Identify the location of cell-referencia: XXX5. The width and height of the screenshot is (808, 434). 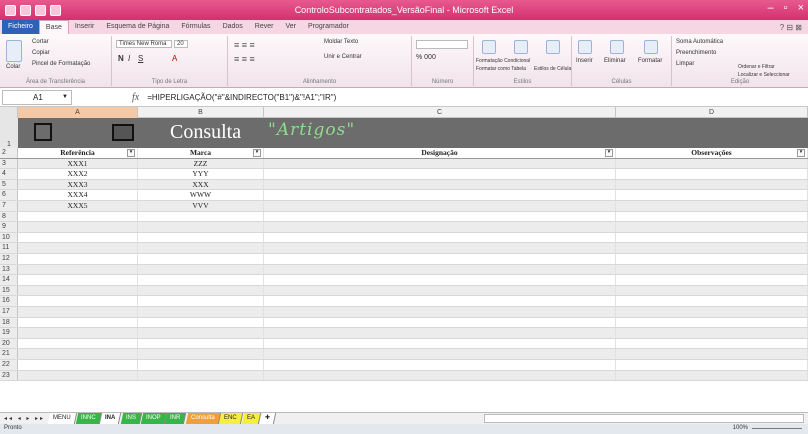
(78, 206).